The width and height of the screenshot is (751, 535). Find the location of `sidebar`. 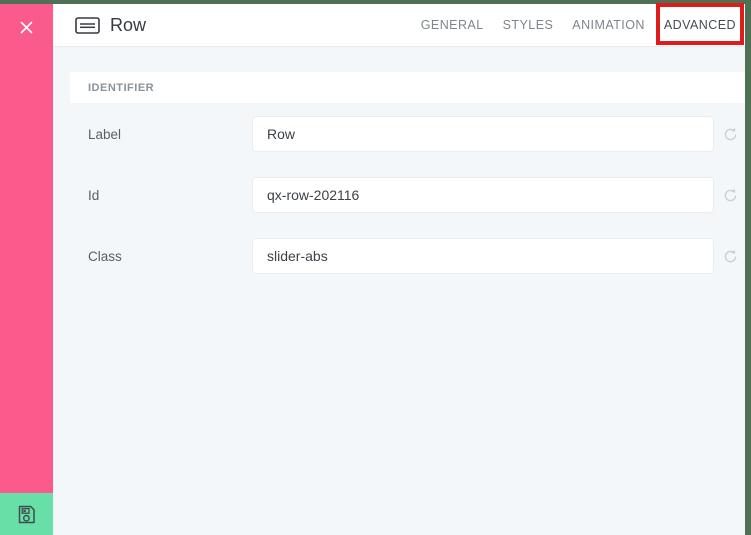

sidebar is located at coordinates (26, 269).